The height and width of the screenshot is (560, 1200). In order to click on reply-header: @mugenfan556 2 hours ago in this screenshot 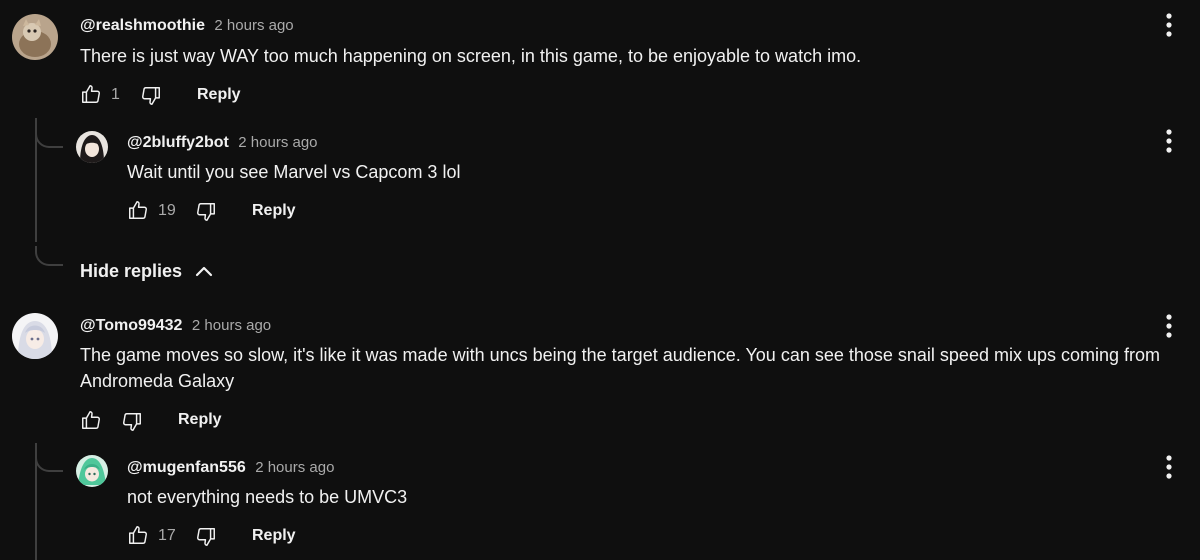, I will do `click(230, 468)`.